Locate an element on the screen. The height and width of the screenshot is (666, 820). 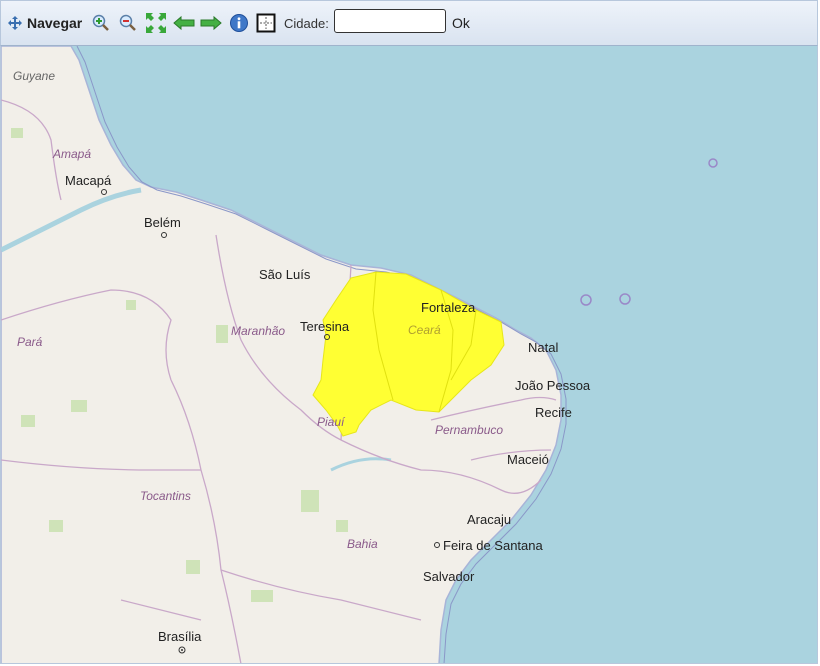
label-amapa: Amapá is located at coordinates (71, 154).